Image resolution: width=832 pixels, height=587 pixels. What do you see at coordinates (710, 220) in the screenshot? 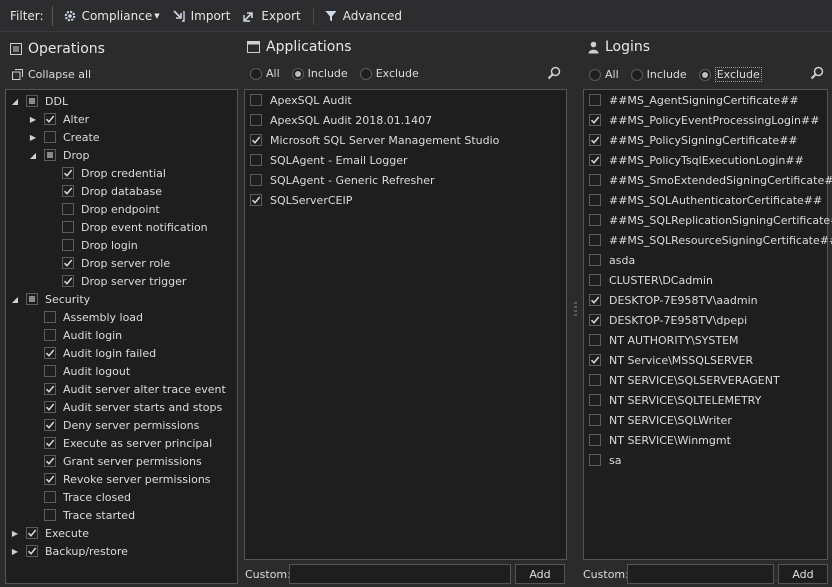
I see `logins-list-item: ##MS_SQLReplicationSigningCertificate##` at bounding box center [710, 220].